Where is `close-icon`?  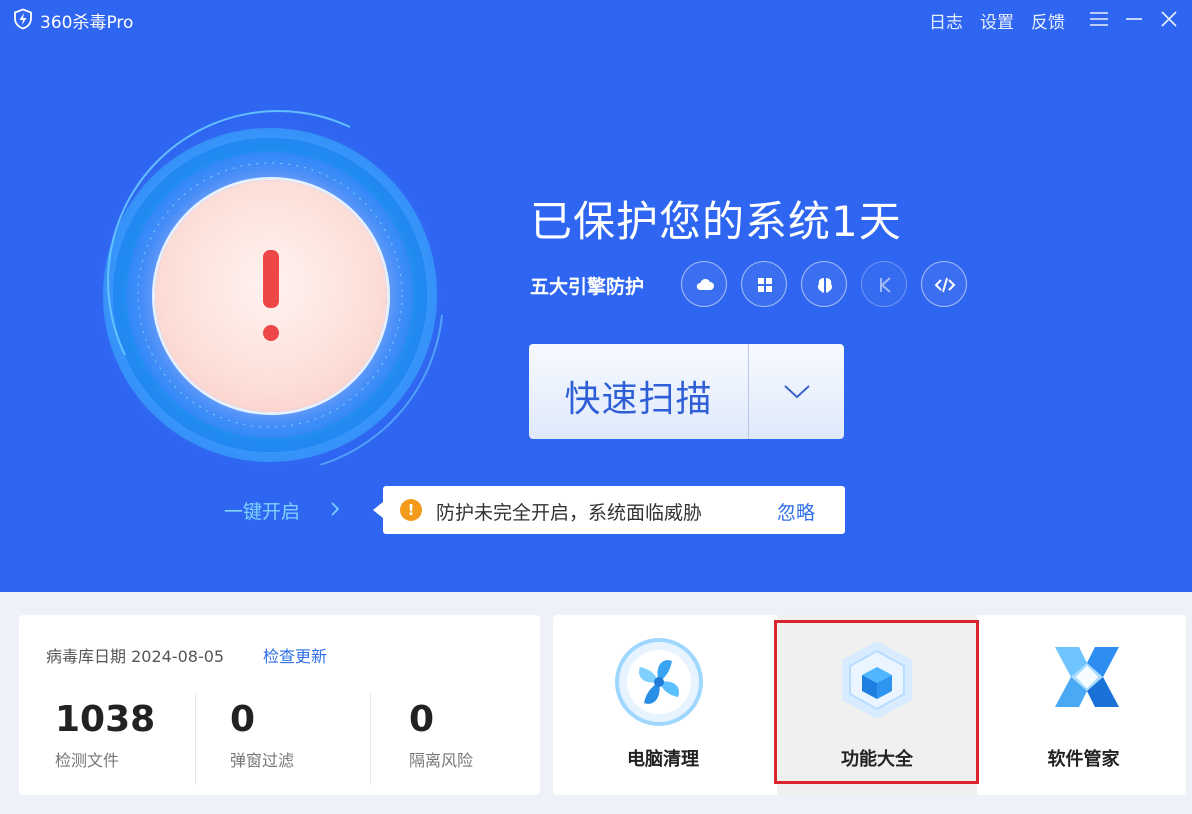 close-icon is located at coordinates (1169, 19).